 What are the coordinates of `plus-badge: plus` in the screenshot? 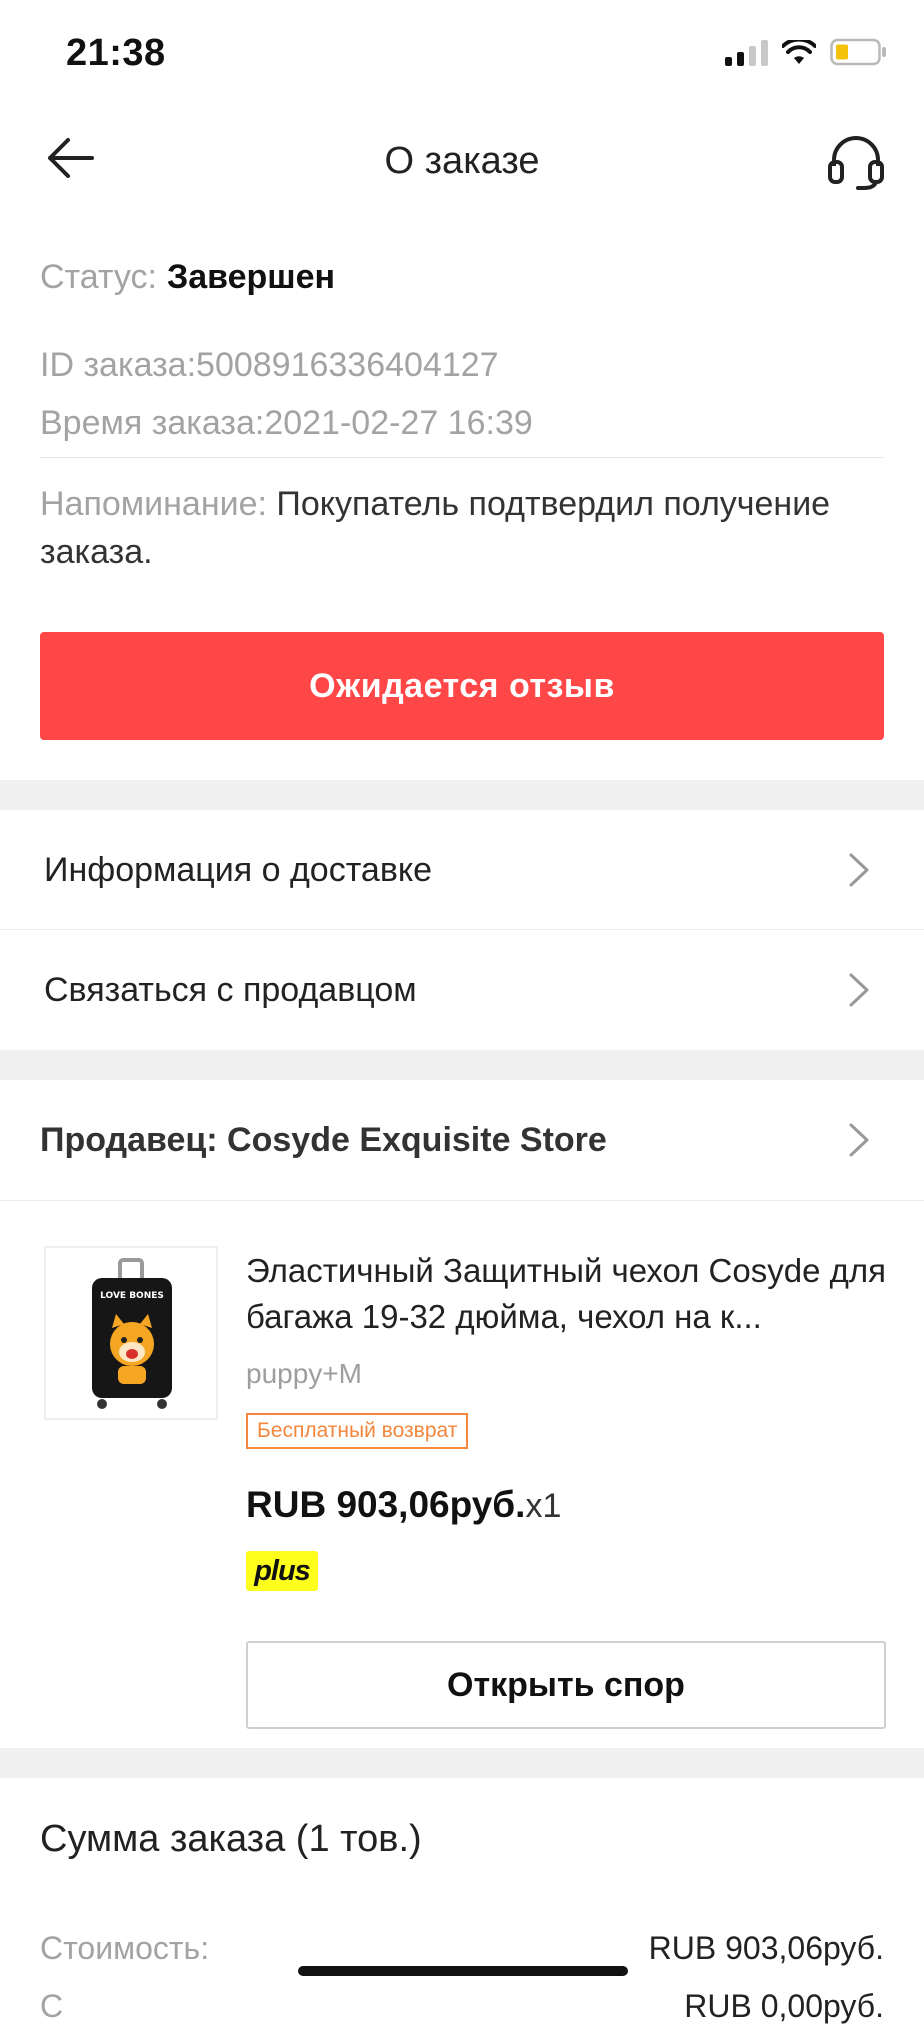 It's located at (282, 1571).